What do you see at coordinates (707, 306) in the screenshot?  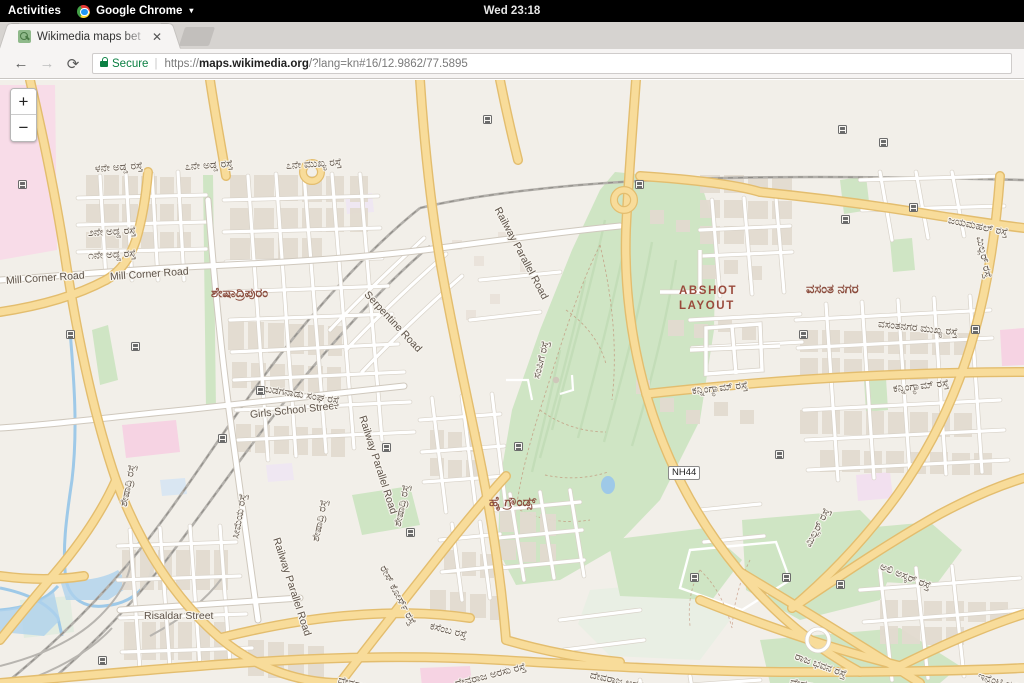 I see `suburb-label: LAYOUT` at bounding box center [707, 306].